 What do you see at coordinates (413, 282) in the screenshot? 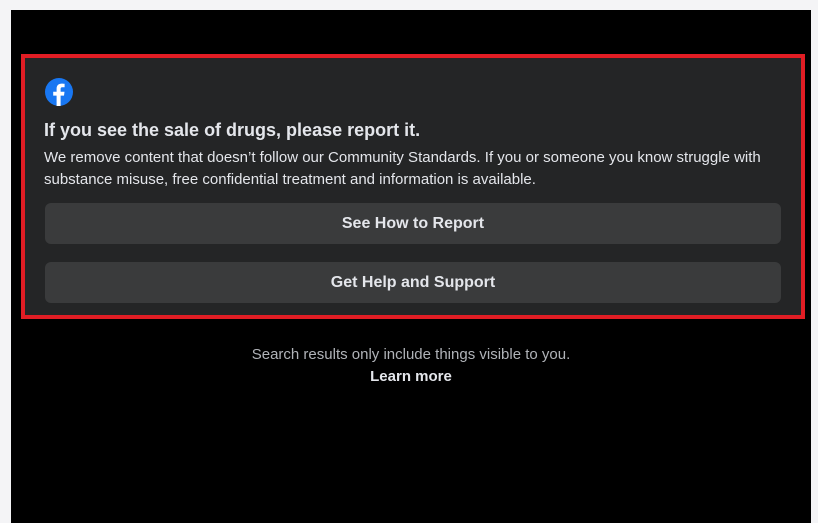
I see `get-help-and-support-button: Get Help and Support` at bounding box center [413, 282].